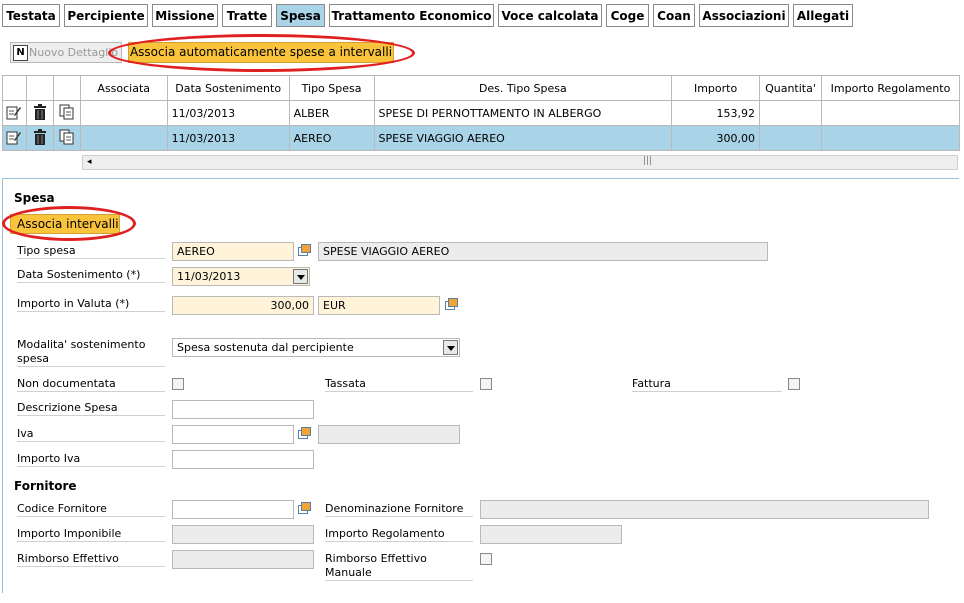 Image resolution: width=964 pixels, height=603 pixels. Describe the element at coordinates (91, 251) in the screenshot. I see `tipo-spesa-label: Tipo spesa` at that location.